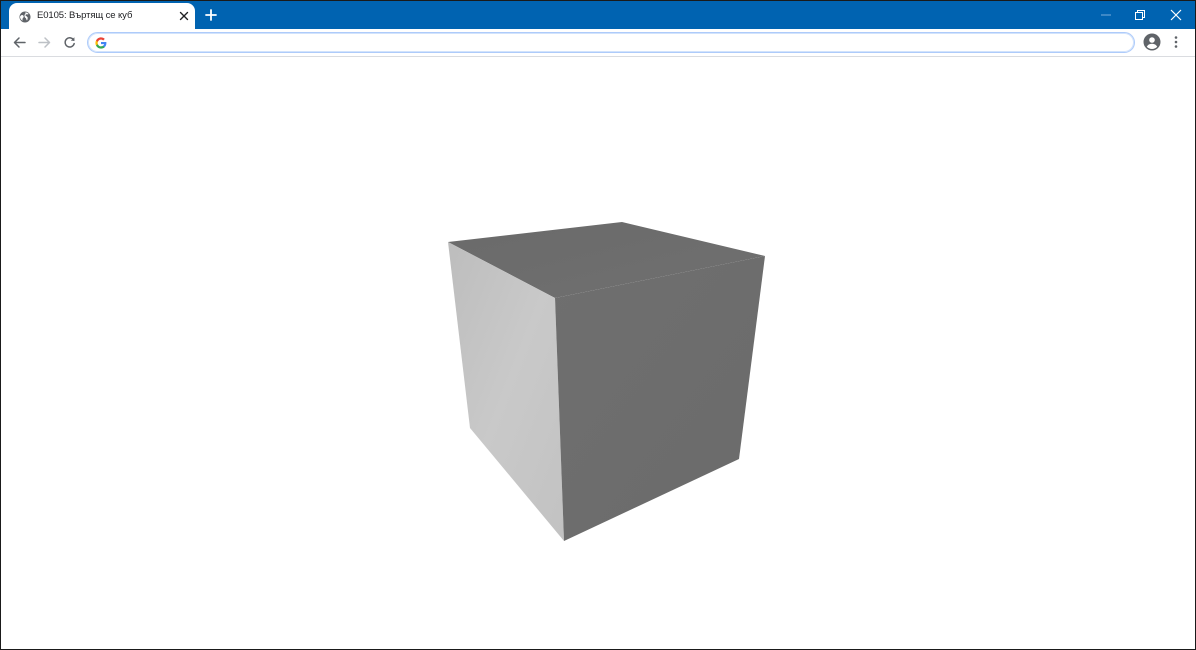 The height and width of the screenshot is (650, 1196). Describe the element at coordinates (1106, 15) in the screenshot. I see `minimize-icon` at that location.